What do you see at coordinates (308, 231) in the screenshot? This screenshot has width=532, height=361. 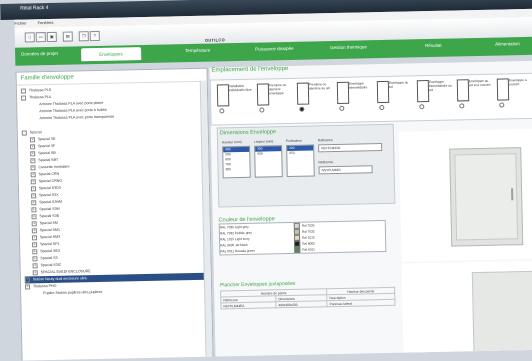 I see `color-code: Ral 7032` at bounding box center [308, 231].